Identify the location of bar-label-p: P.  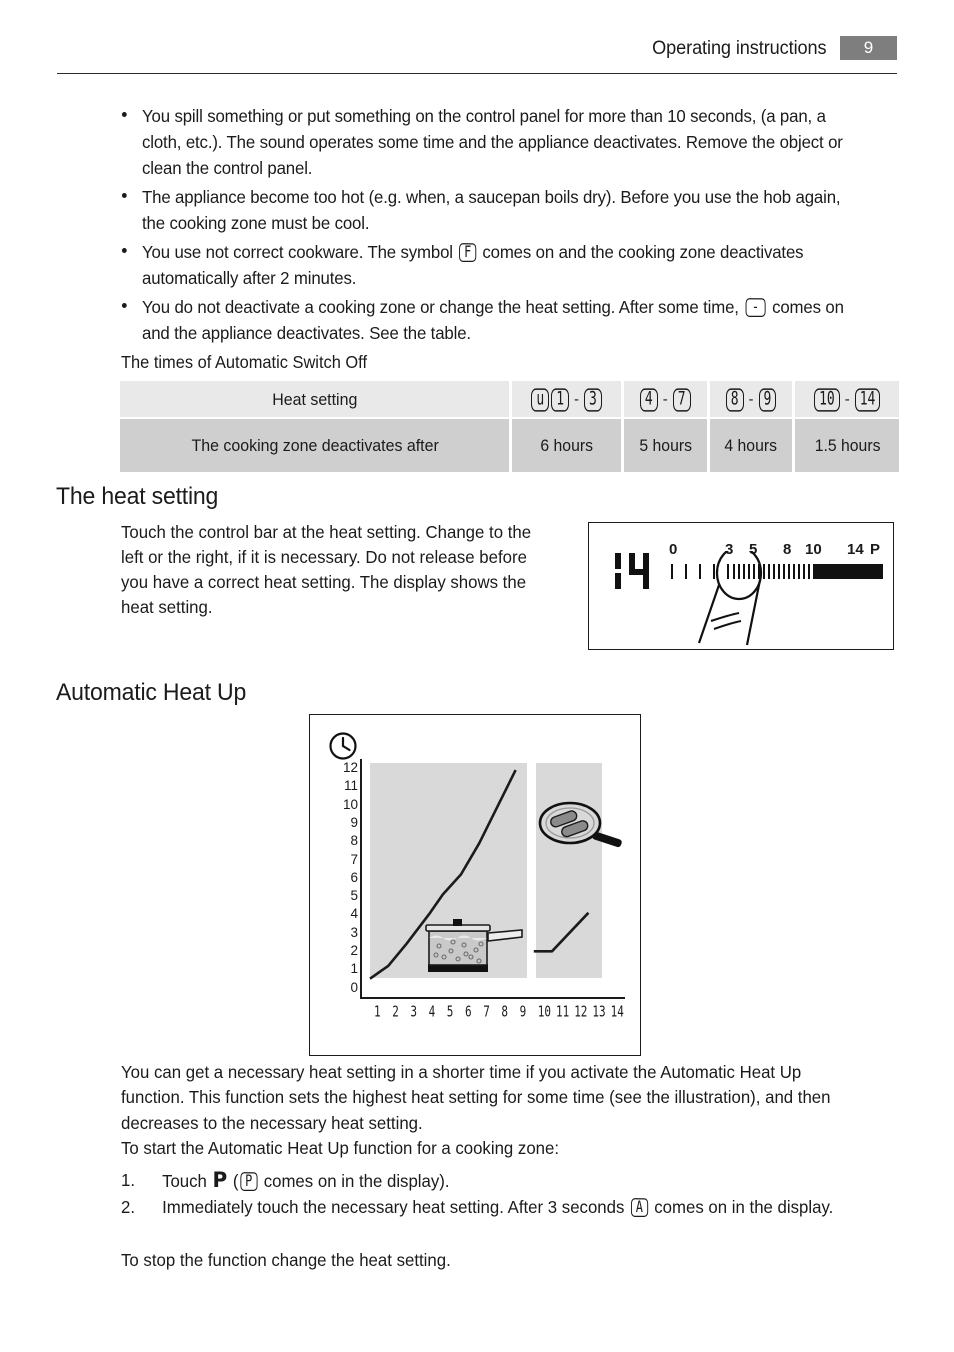
(875, 549).